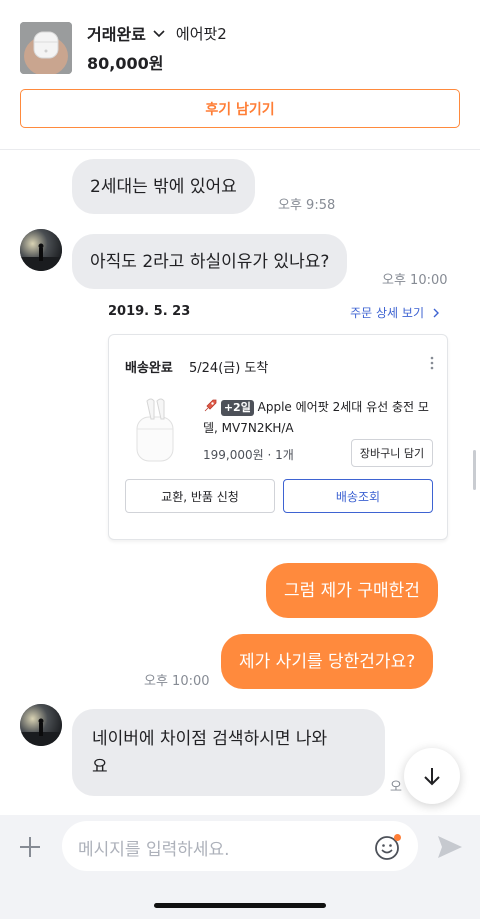 The height and width of the screenshot is (919, 480). Describe the element at coordinates (358, 496) in the screenshot. I see `track-shipment-button: 배송조회` at that location.